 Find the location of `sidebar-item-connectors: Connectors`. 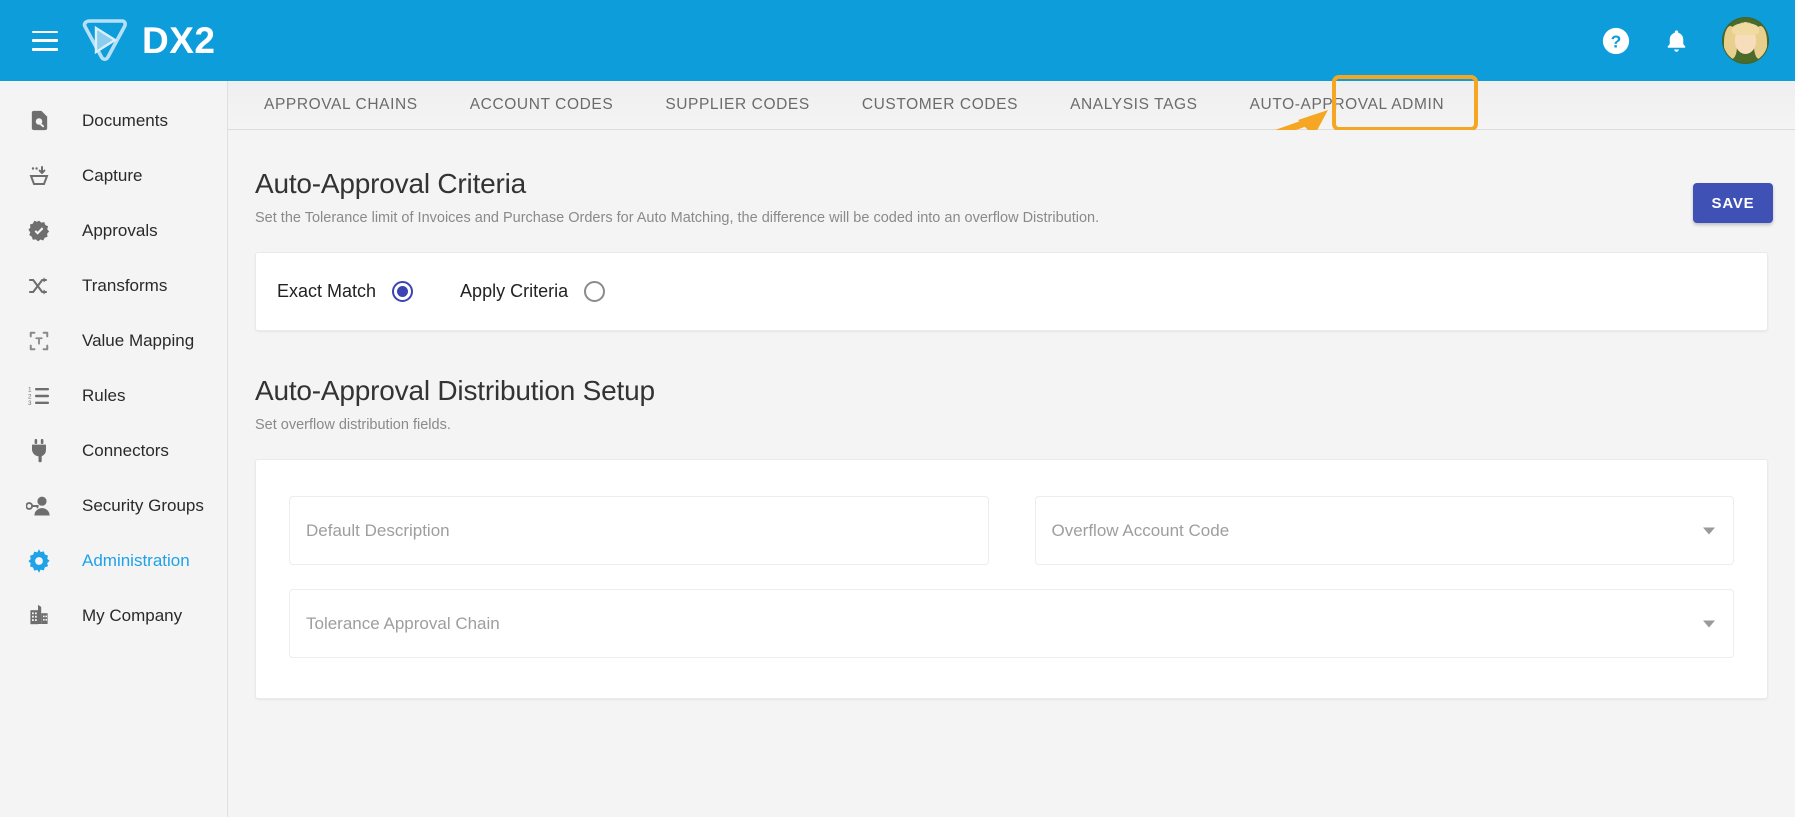

sidebar-item-connectors: Connectors is located at coordinates (113, 450).